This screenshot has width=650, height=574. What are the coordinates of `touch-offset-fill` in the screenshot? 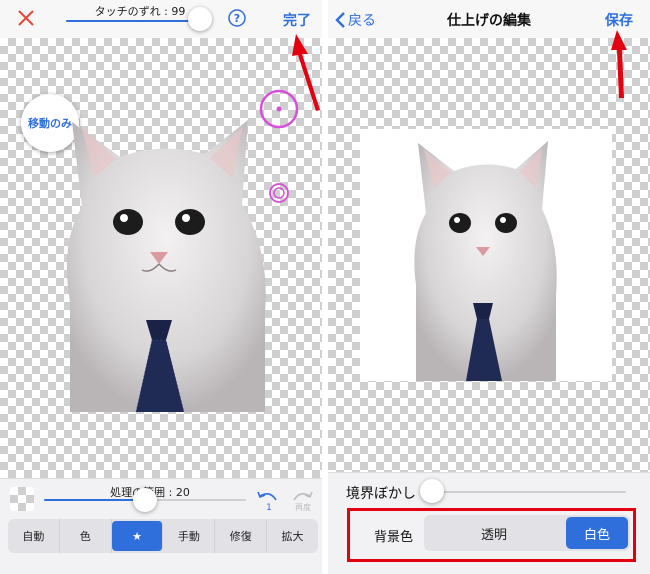 It's located at (133, 21).